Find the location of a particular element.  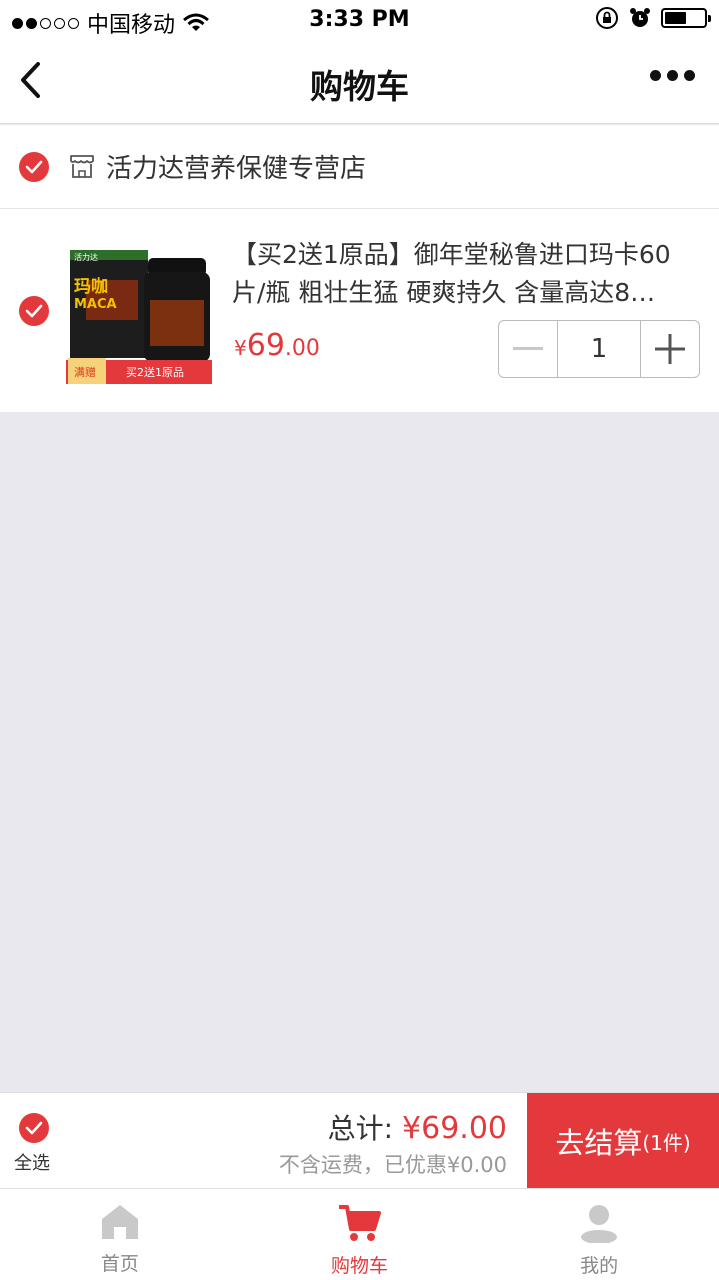

checkout-button-label: 去结算 is located at coordinates (599, 1143).